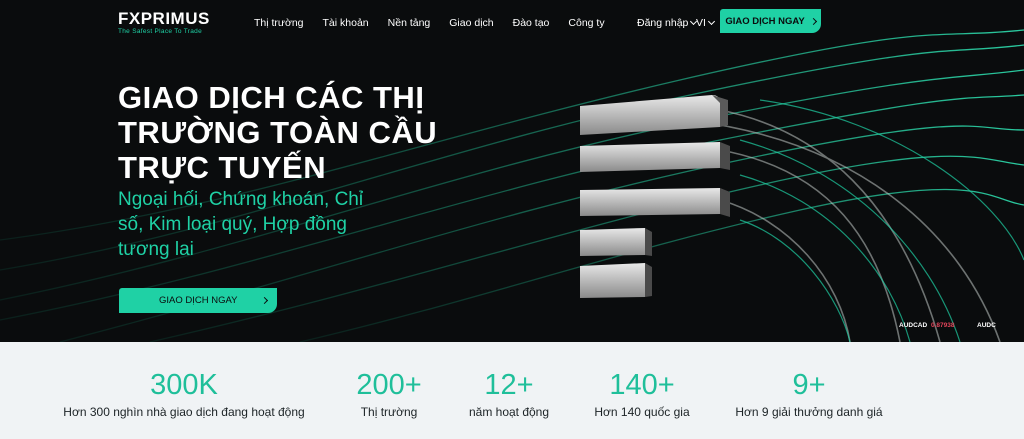 The height and width of the screenshot is (439, 1024). I want to click on nav-item-platforms: Nền tảng, so click(409, 23).